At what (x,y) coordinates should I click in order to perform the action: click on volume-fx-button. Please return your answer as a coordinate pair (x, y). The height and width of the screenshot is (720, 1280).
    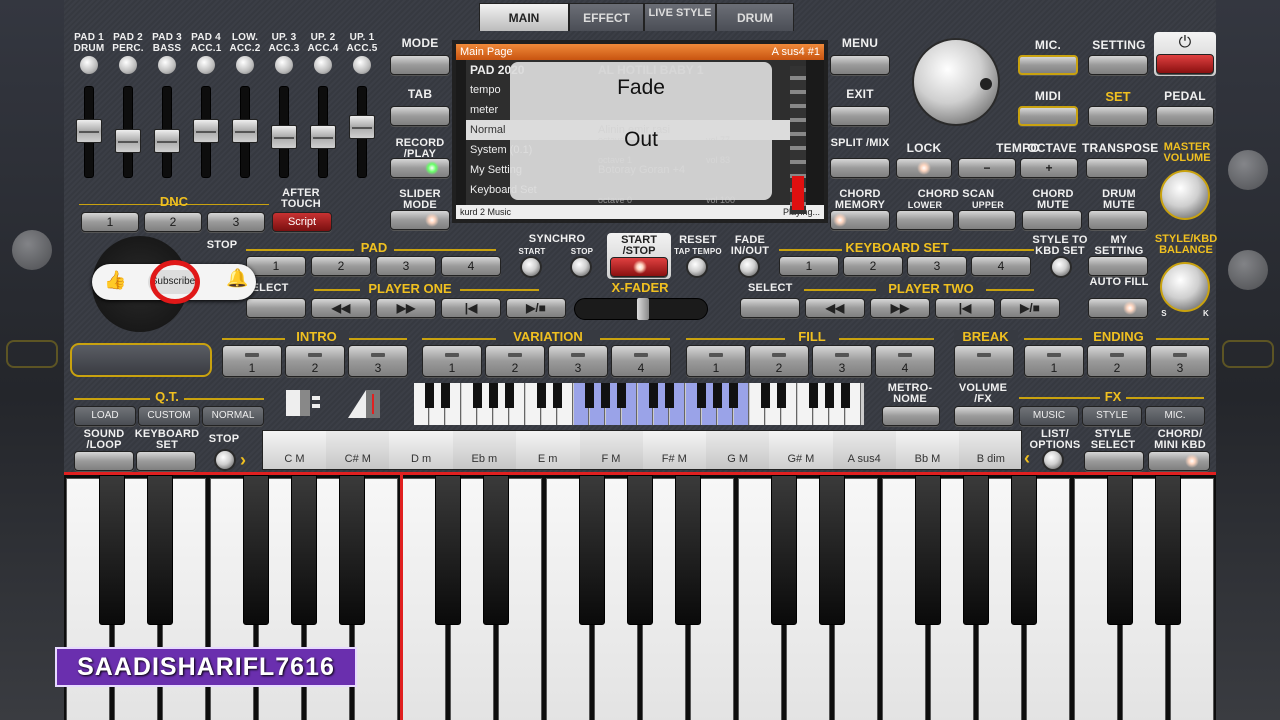
    Looking at the image, I should click on (984, 416).